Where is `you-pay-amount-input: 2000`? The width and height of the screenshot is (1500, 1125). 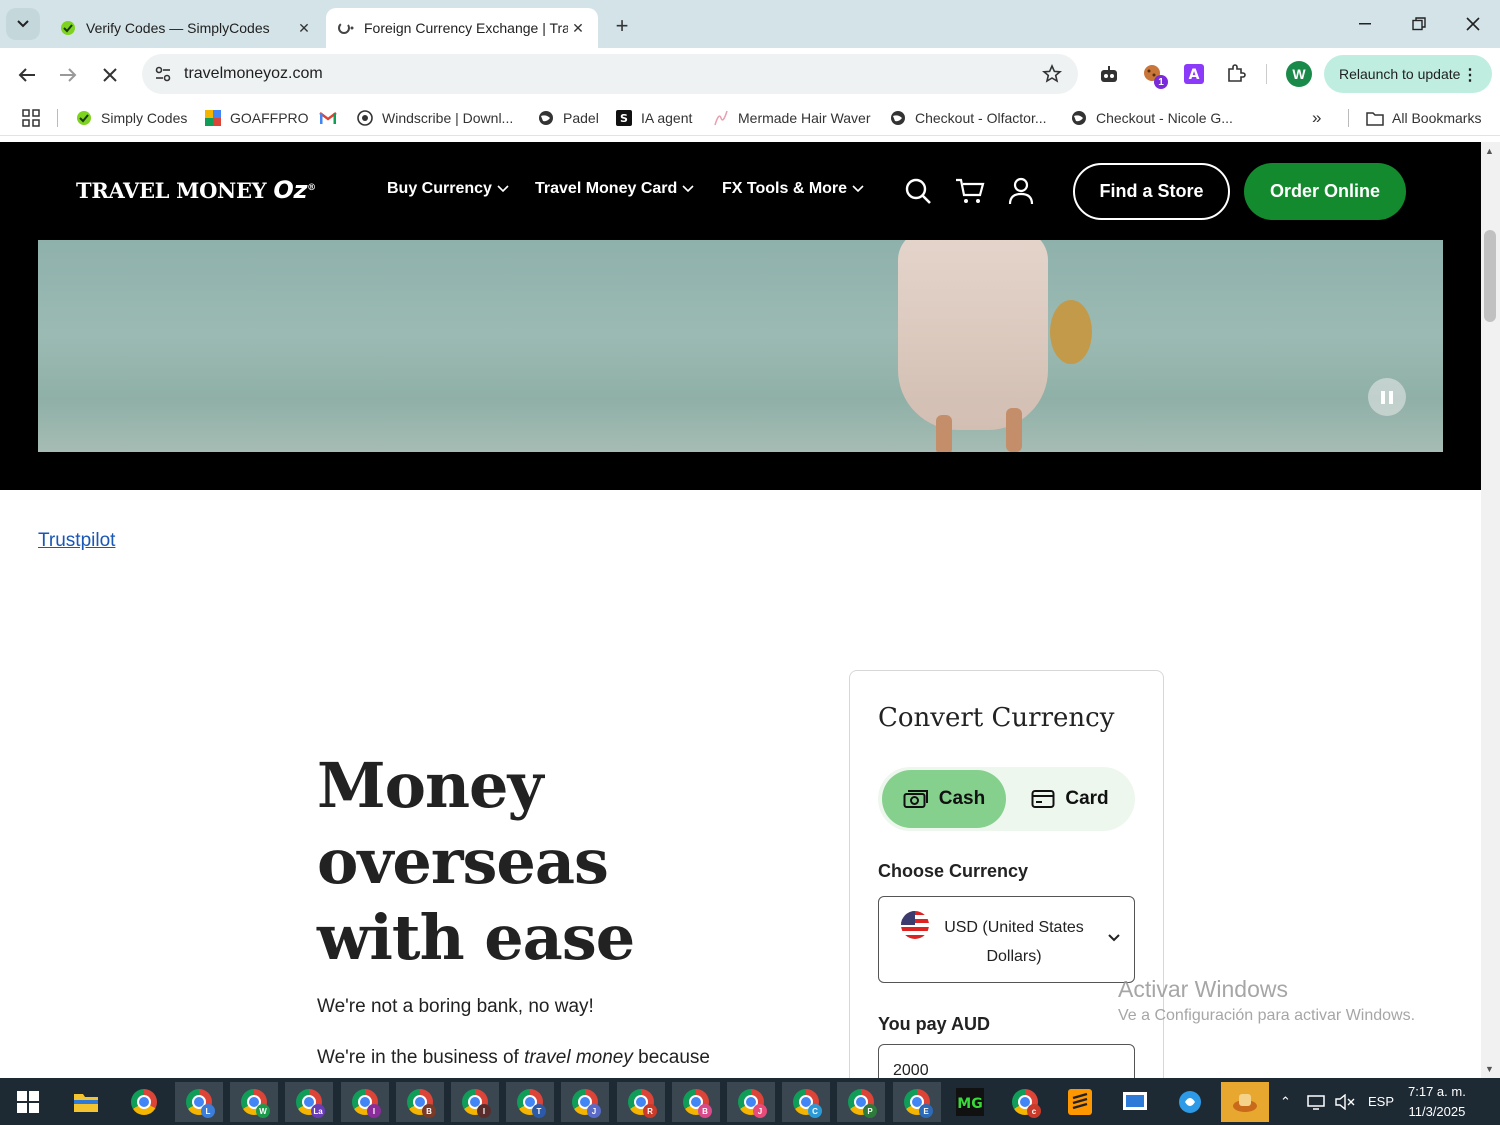
you-pay-amount-input: 2000 is located at coordinates (1006, 1061).